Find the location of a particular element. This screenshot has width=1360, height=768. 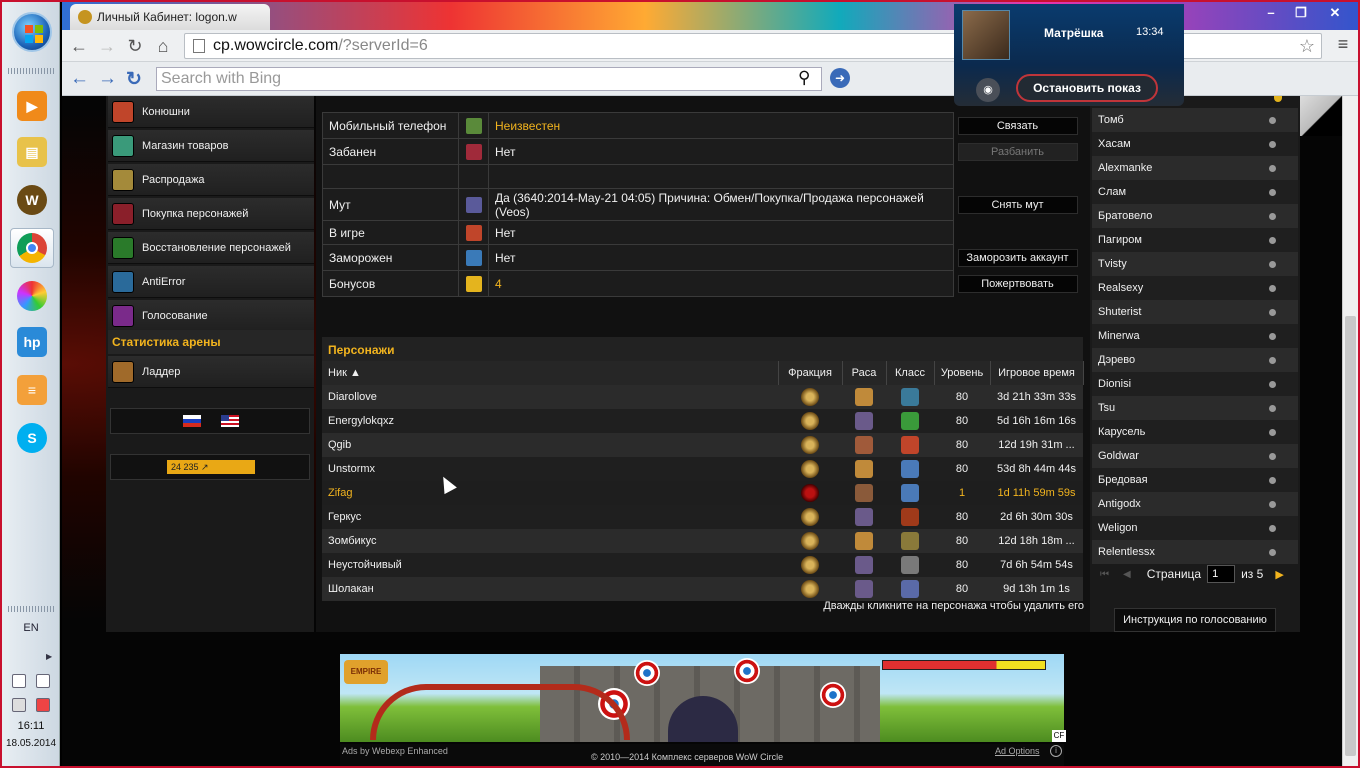

character-name: Геркус is located at coordinates (550, 517).